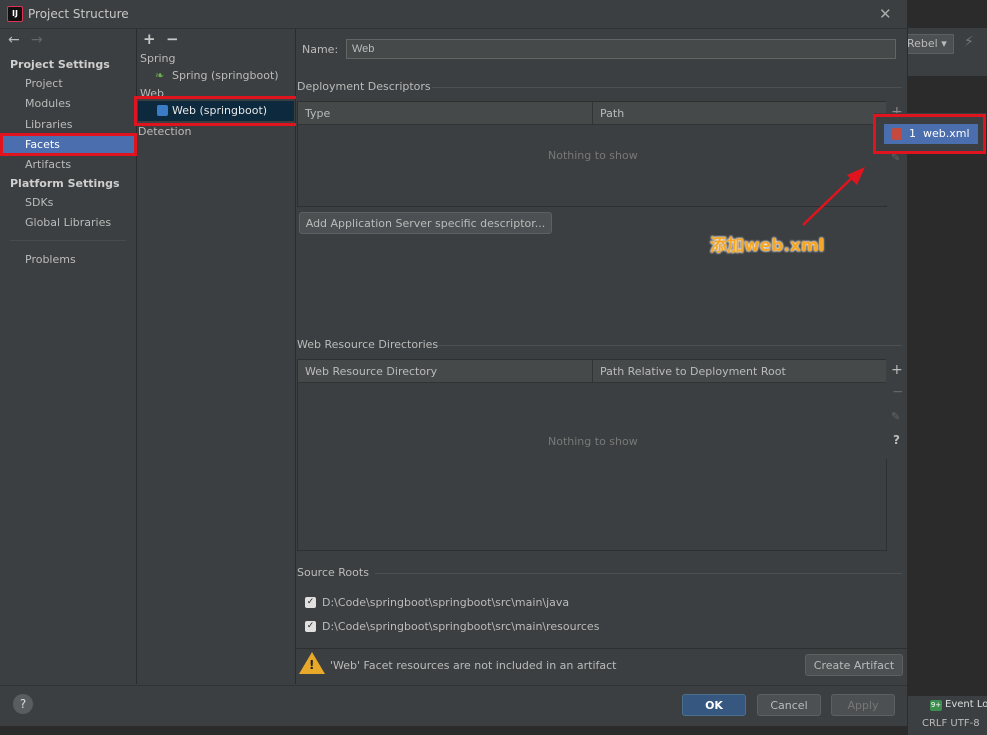  I want to click on web-facet-highlight-box, so click(216, 111).